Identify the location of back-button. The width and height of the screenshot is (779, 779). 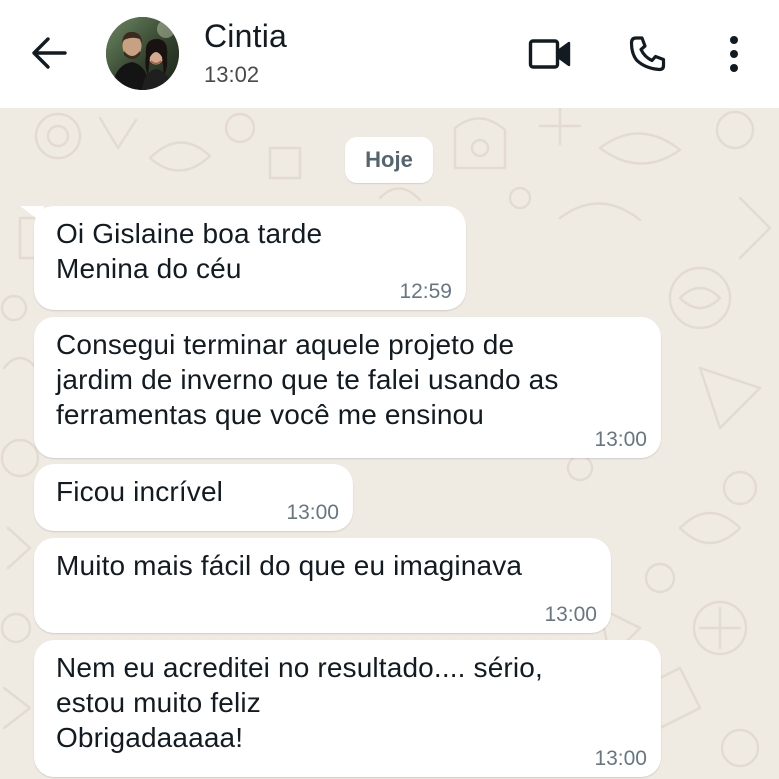
(49, 53).